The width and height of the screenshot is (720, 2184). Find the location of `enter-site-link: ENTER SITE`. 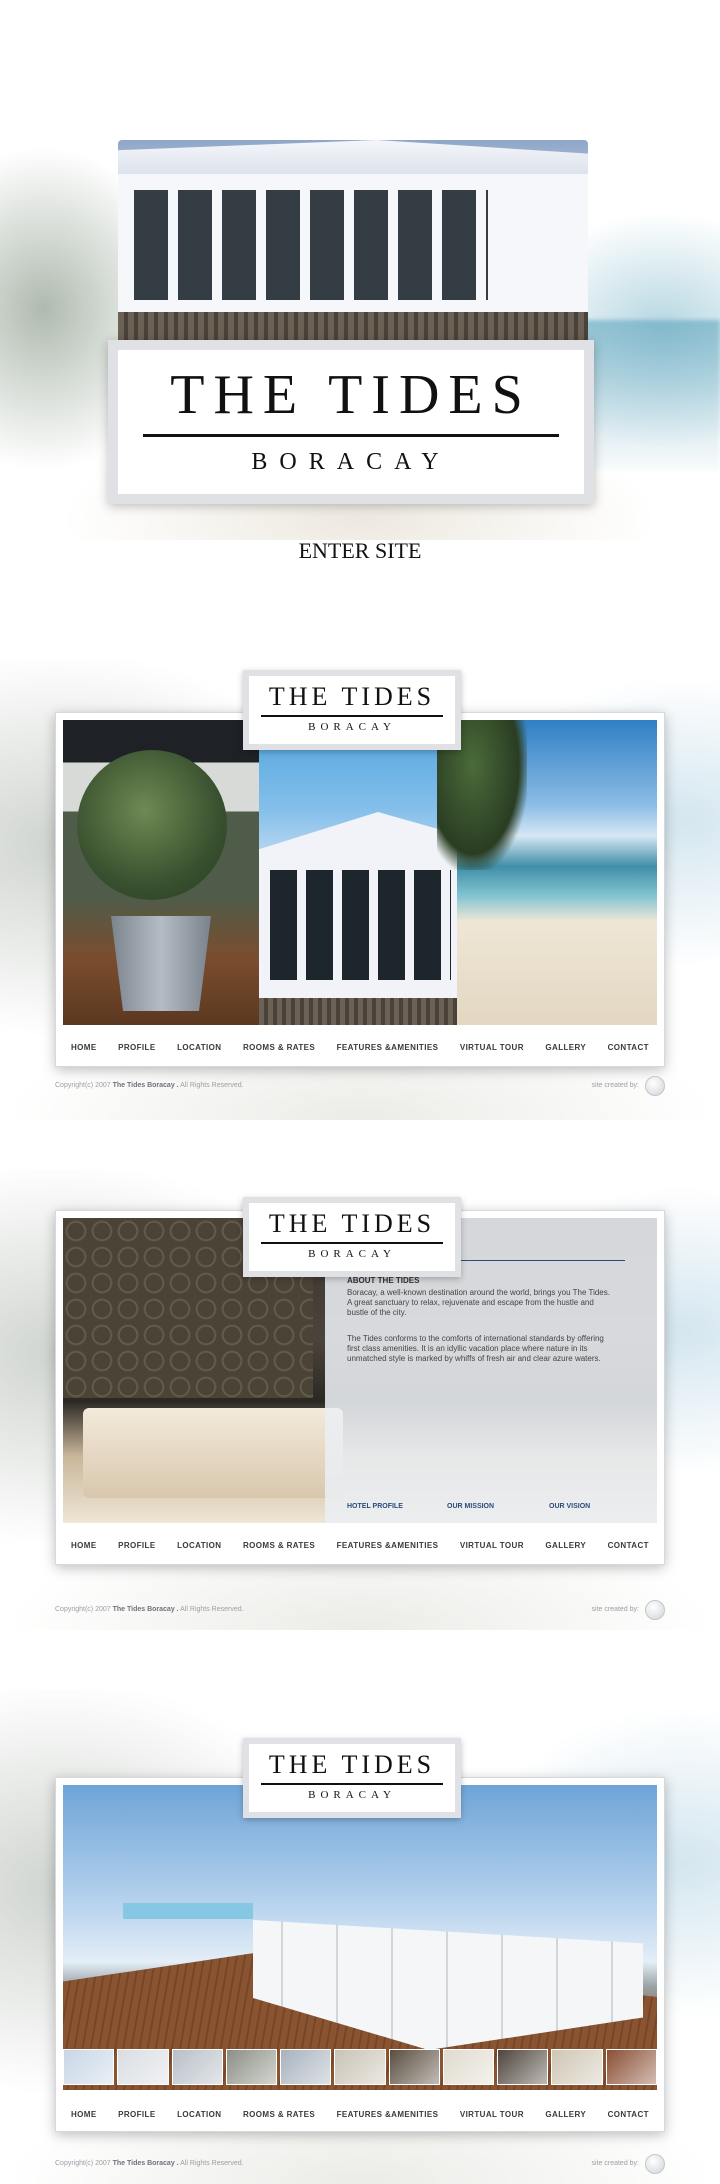

enter-site-link: ENTER SITE is located at coordinates (360, 551).